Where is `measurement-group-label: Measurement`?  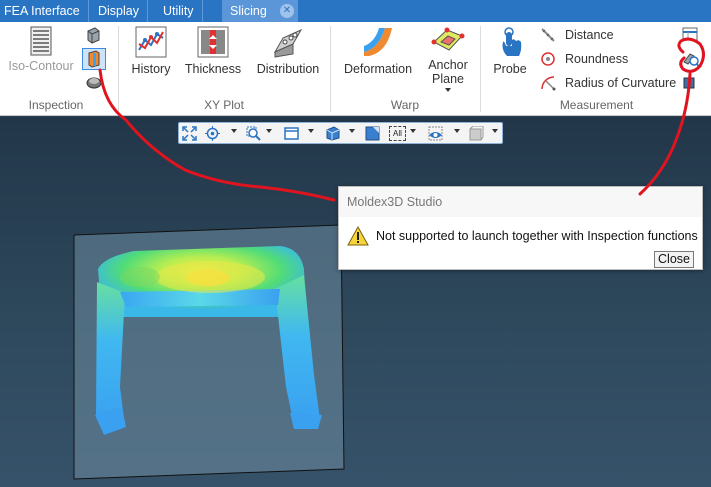
measurement-group-label: Measurement is located at coordinates (596, 105).